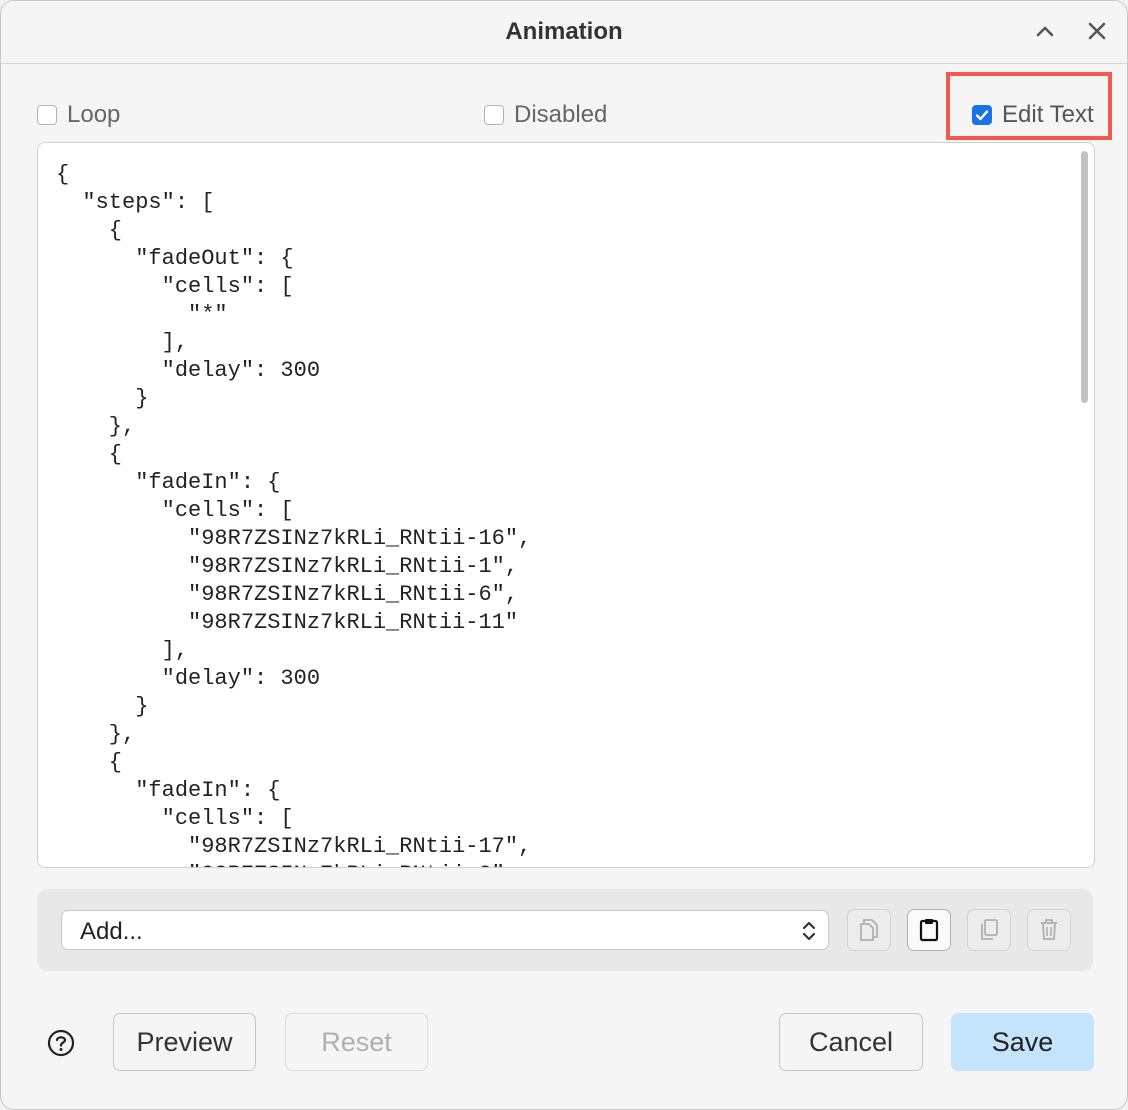  I want to click on dialog-title: Animation, so click(564, 31).